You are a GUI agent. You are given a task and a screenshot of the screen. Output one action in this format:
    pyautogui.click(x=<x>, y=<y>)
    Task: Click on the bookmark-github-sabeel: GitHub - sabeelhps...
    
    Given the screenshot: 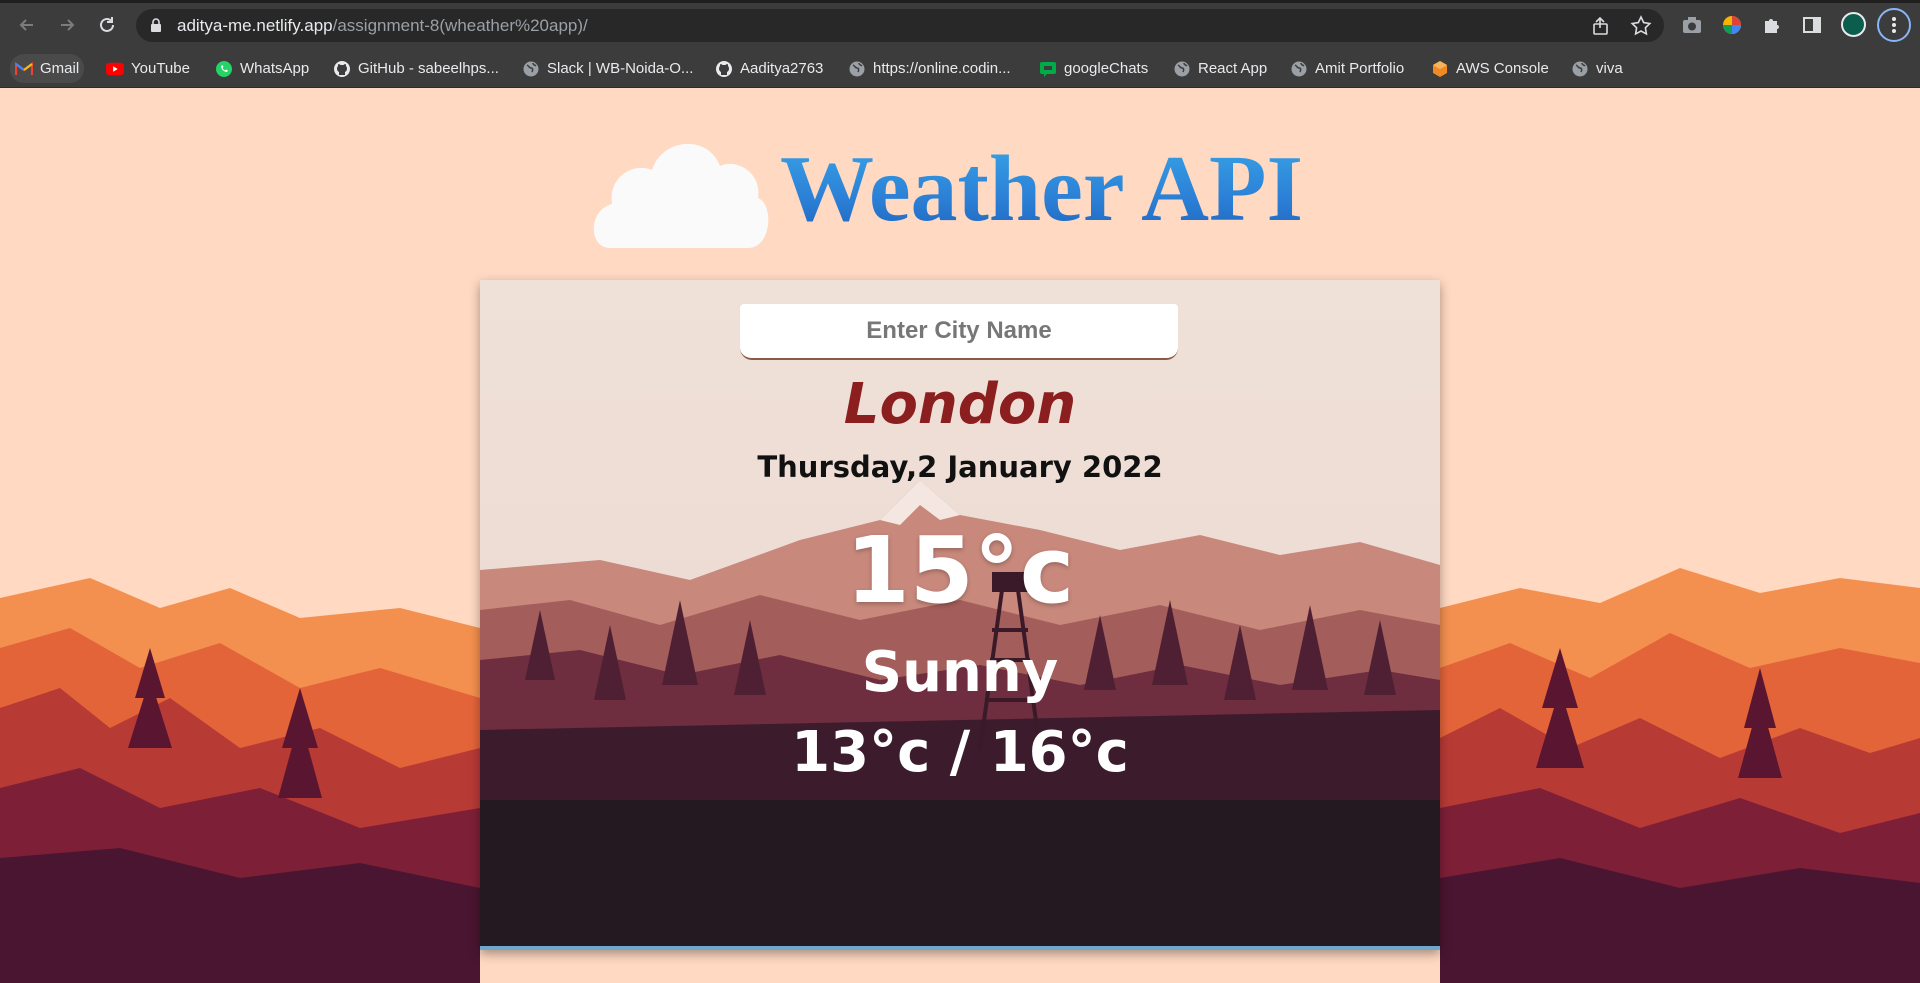 What is the action you would take?
    pyautogui.click(x=416, y=68)
    